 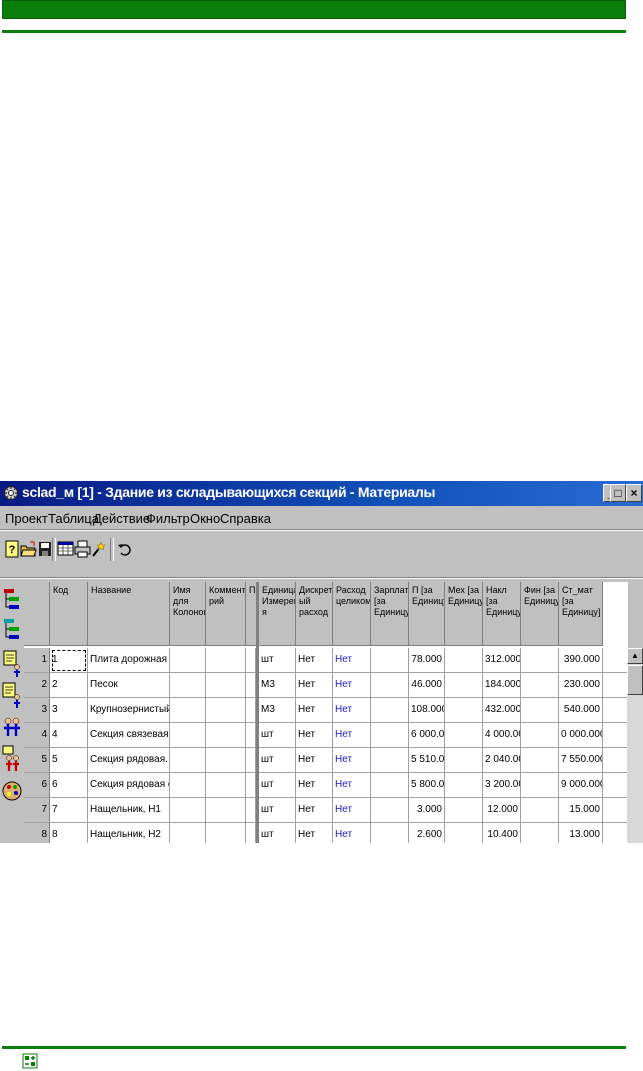 What do you see at coordinates (12, 631) in the screenshot?
I see `tree-filter-icon` at bounding box center [12, 631].